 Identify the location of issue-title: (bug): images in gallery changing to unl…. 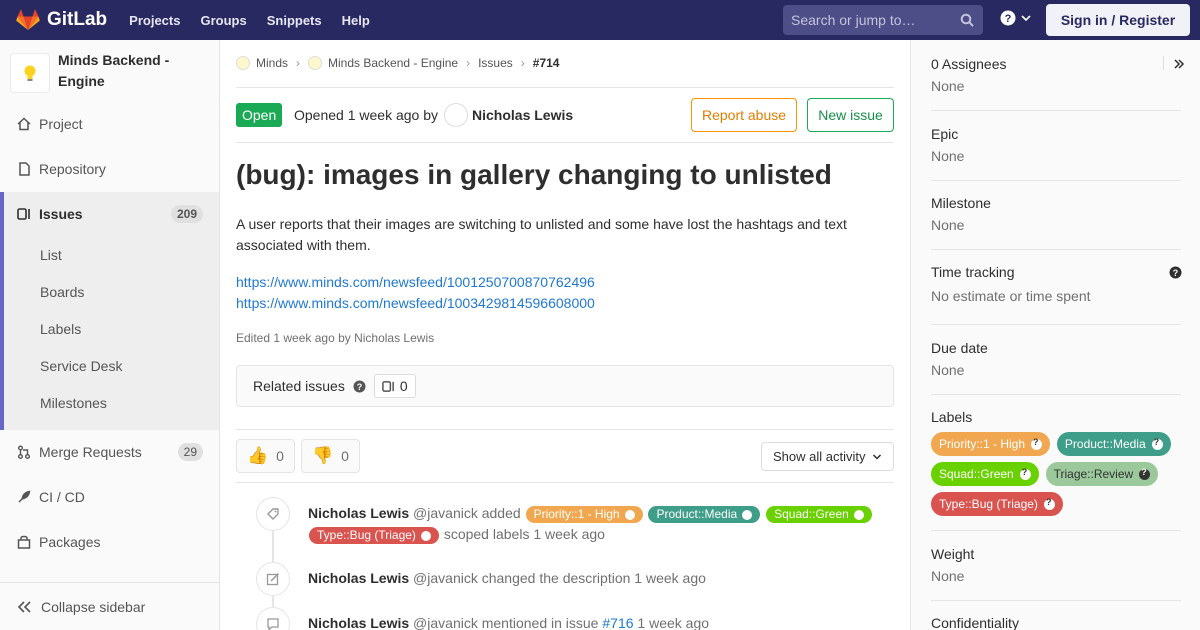
(534, 174).